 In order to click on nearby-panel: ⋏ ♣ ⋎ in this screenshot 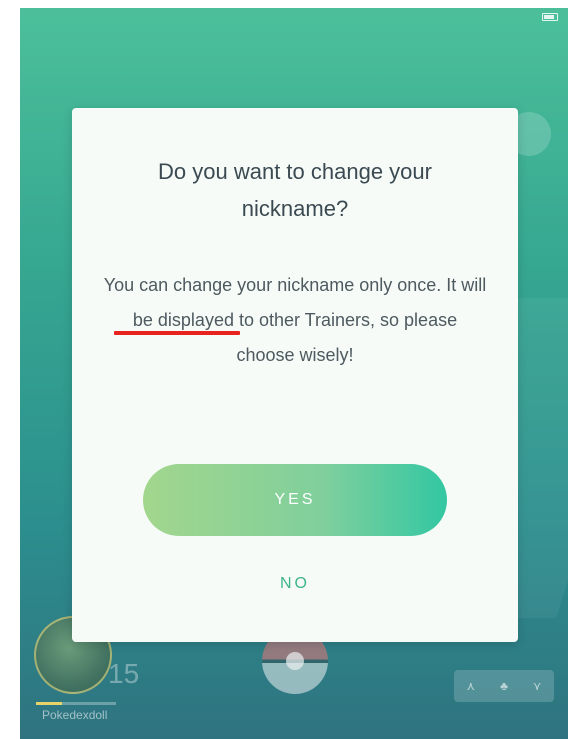, I will do `click(504, 686)`.